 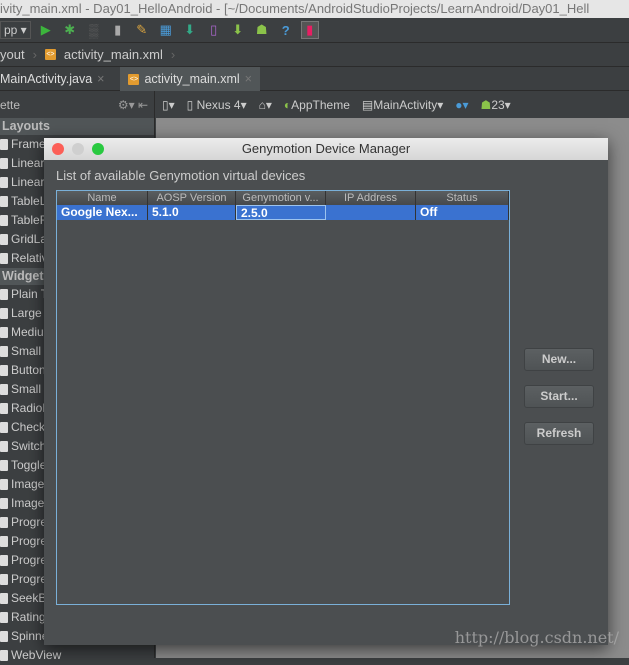 I want to click on genymotion-icon: ▮, so click(x=309, y=30).